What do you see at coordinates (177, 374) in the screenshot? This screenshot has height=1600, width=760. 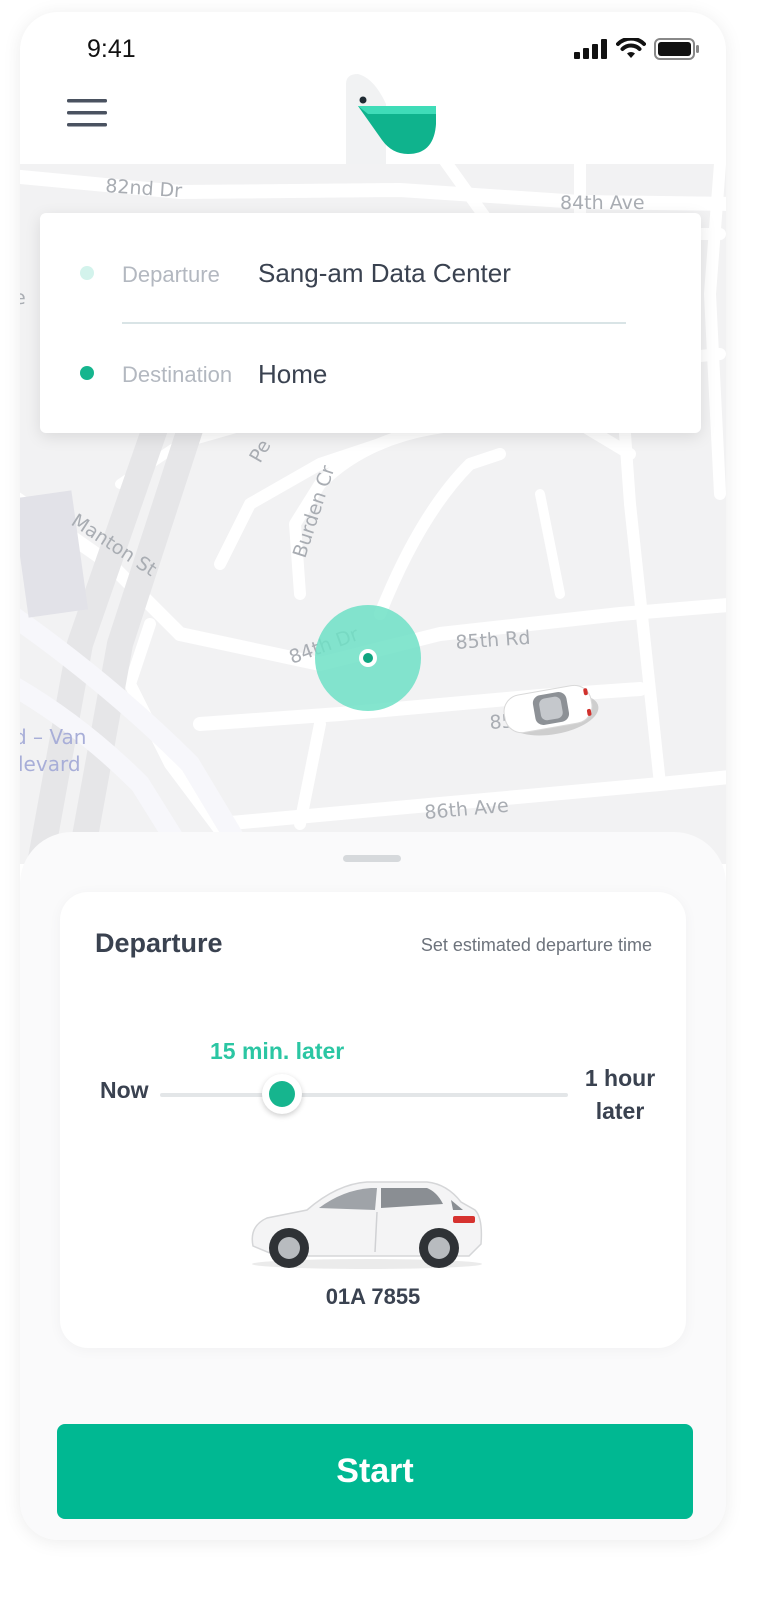 I see `destination-label: Destination` at bounding box center [177, 374].